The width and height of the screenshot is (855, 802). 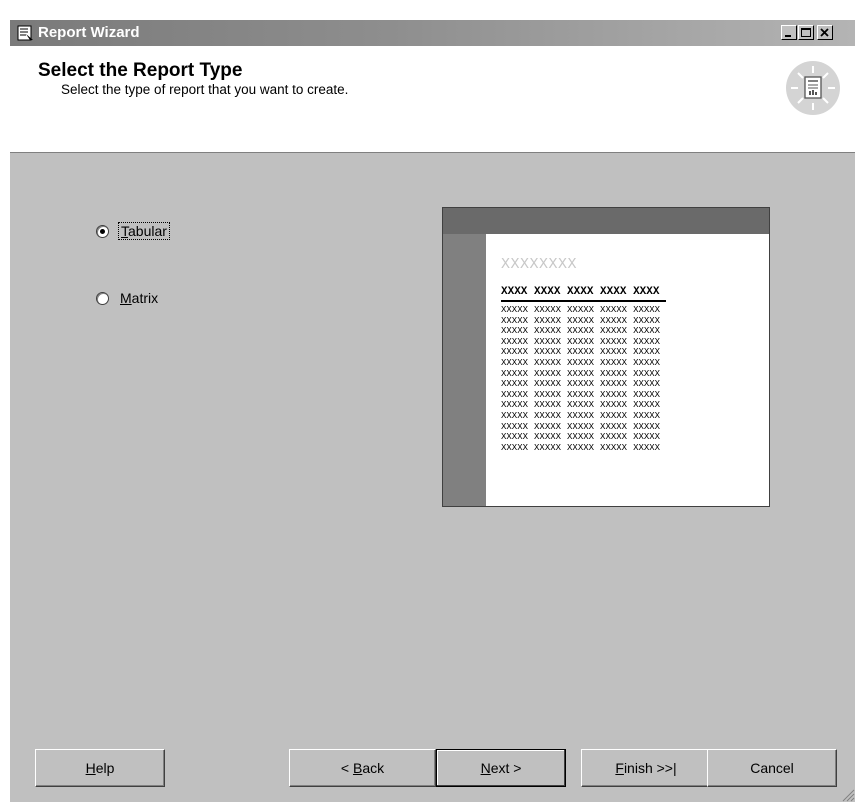 I want to click on maximize-icon, so click(x=806, y=32).